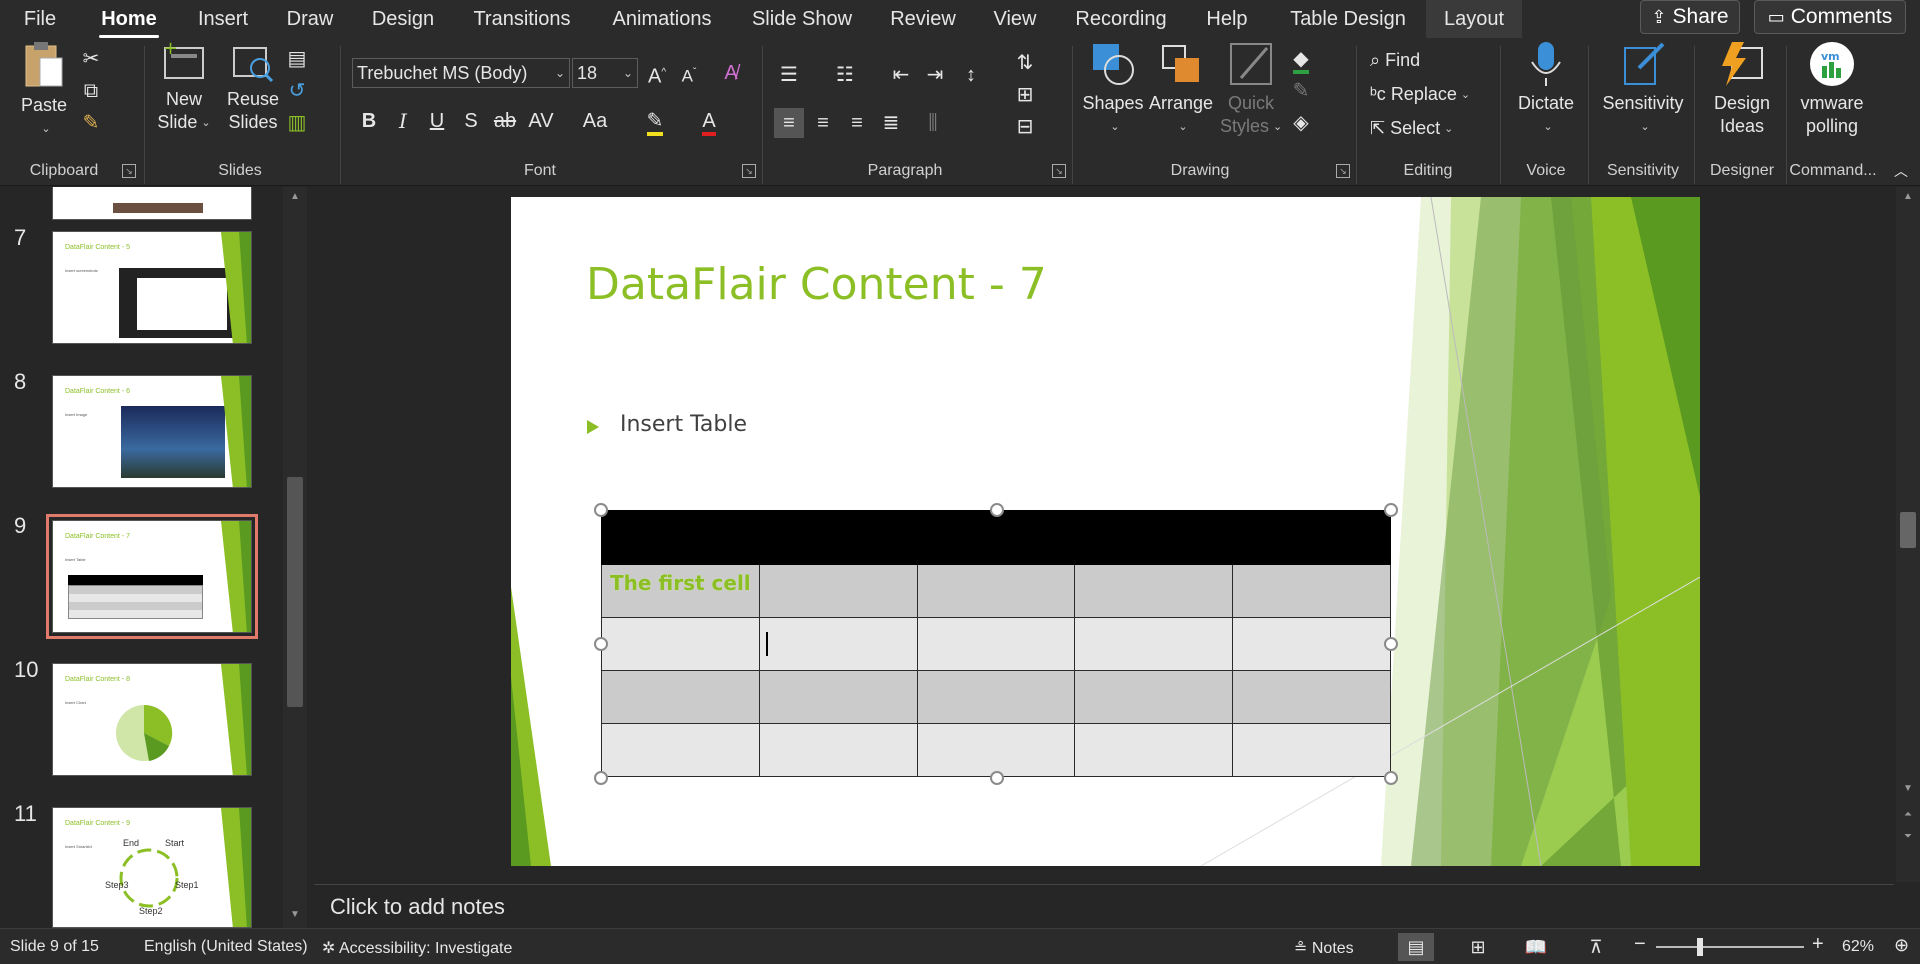  What do you see at coordinates (1301, 123) in the screenshot?
I see `shape-effects-icon: ◈` at bounding box center [1301, 123].